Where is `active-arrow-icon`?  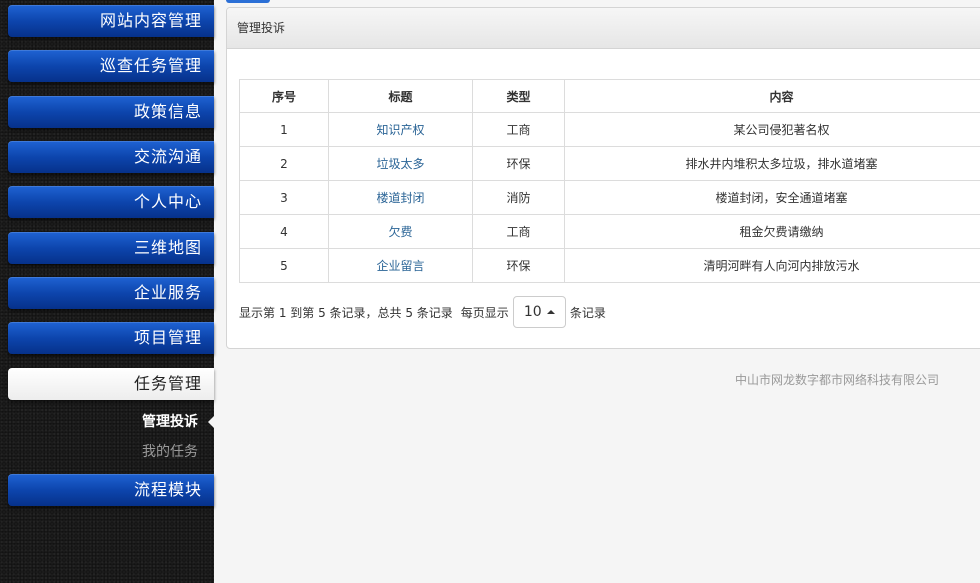 active-arrow-icon is located at coordinates (211, 422).